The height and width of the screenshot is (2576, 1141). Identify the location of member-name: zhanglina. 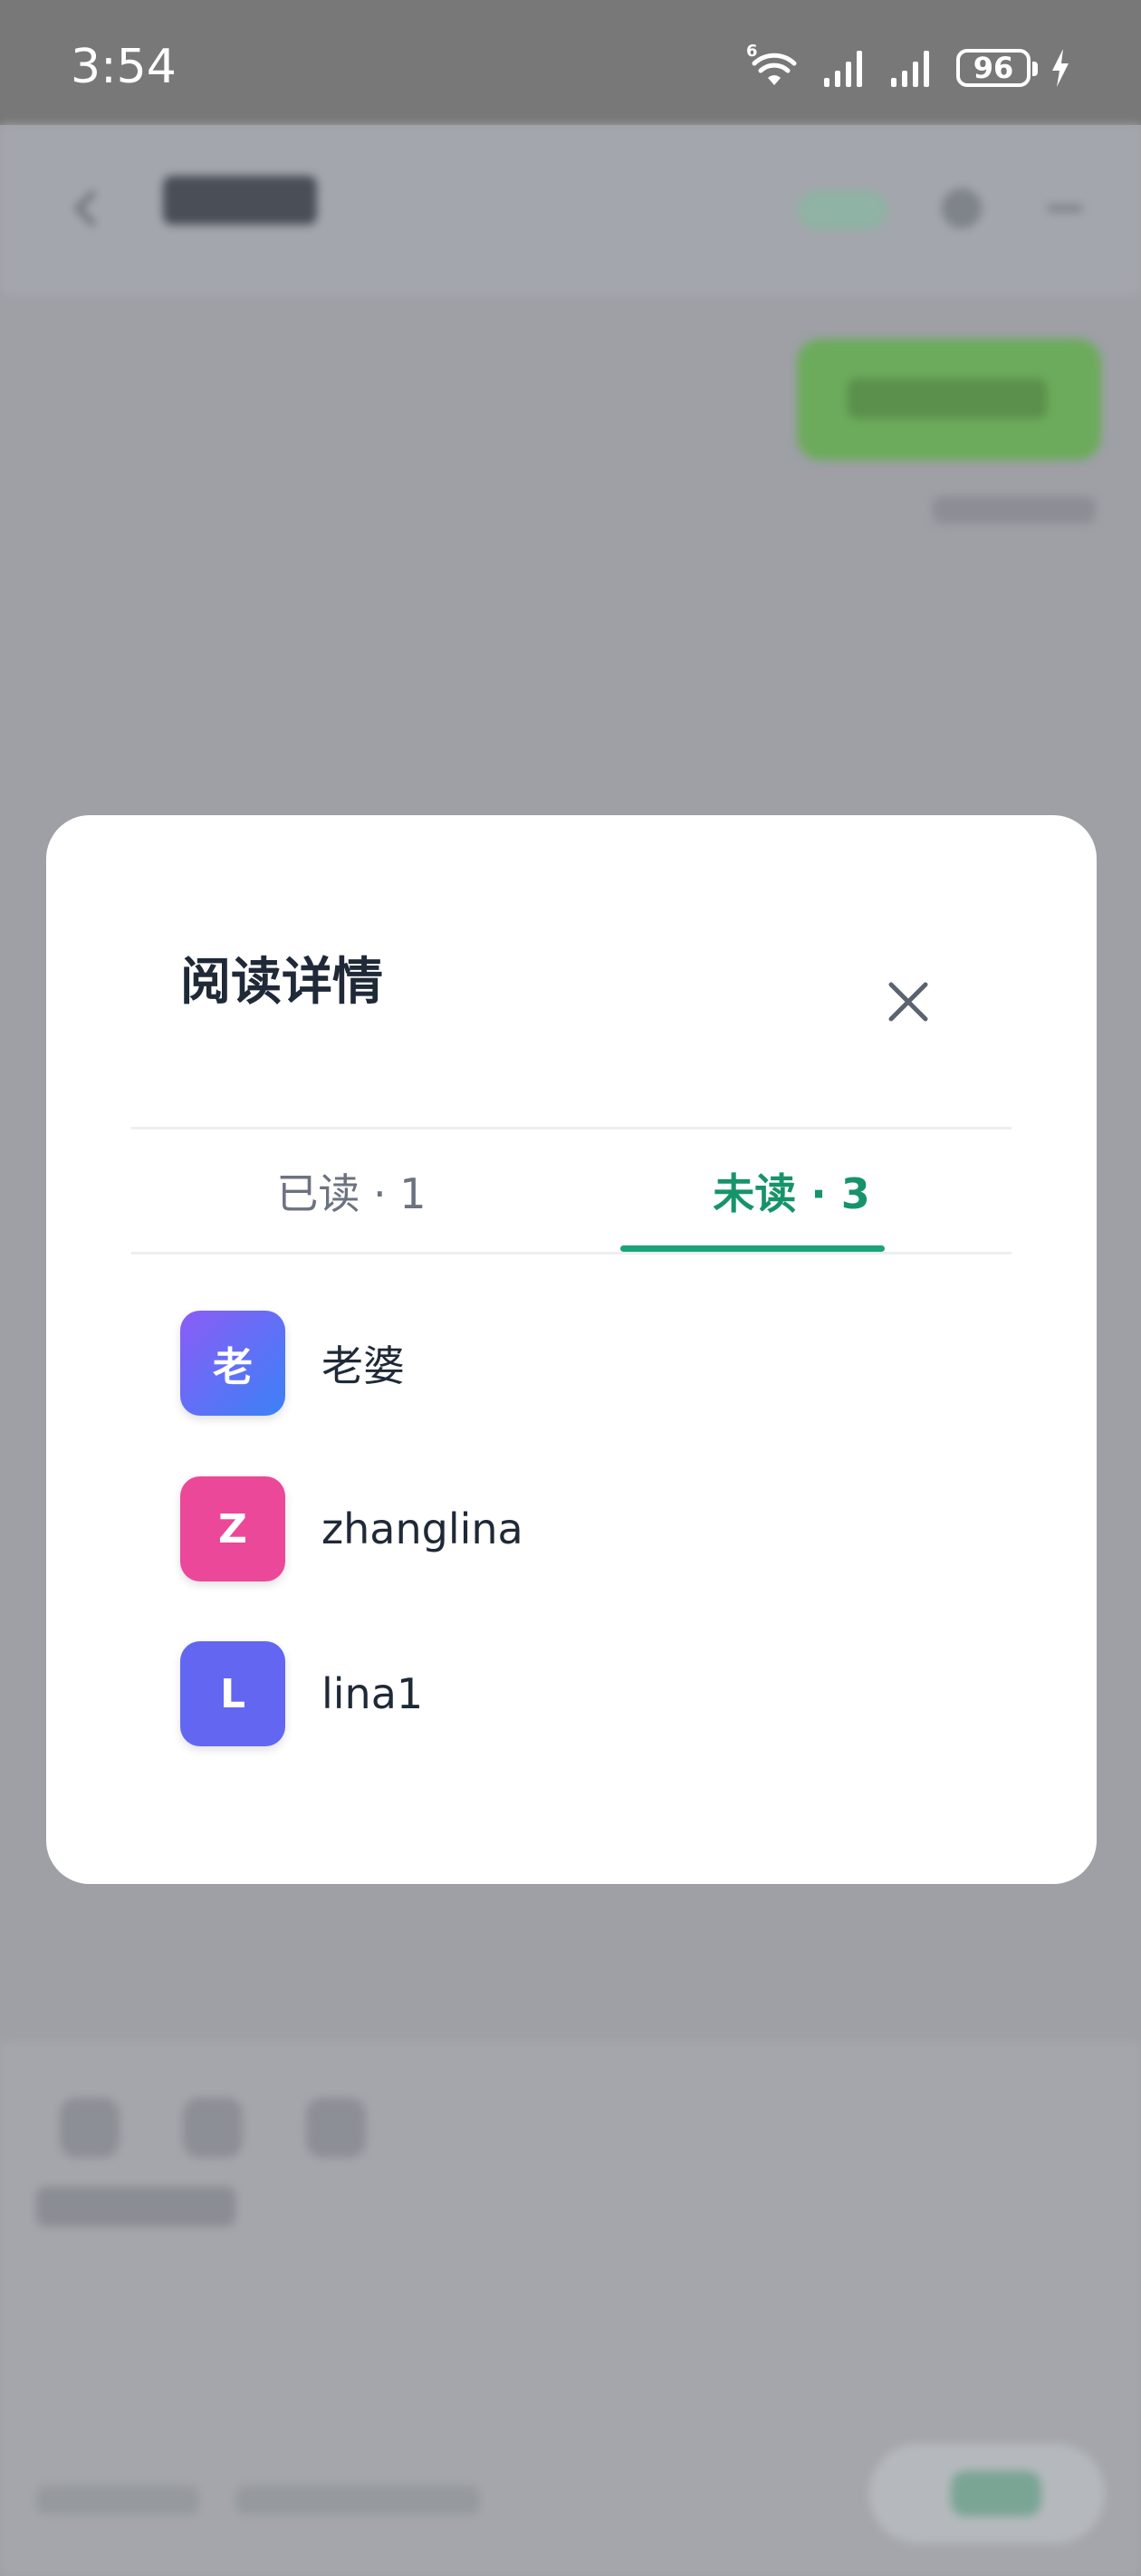
(422, 1528).